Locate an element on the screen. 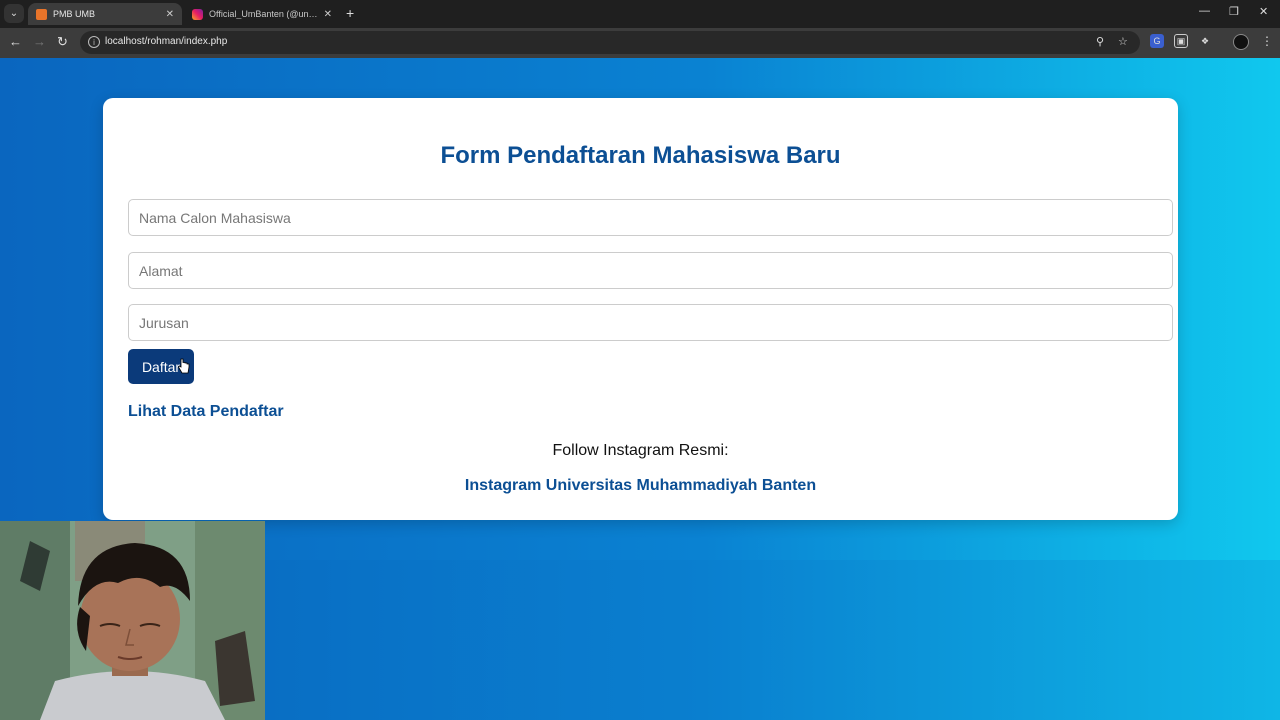 The image size is (1280, 720). webcam-overlay is located at coordinates (132, 620).